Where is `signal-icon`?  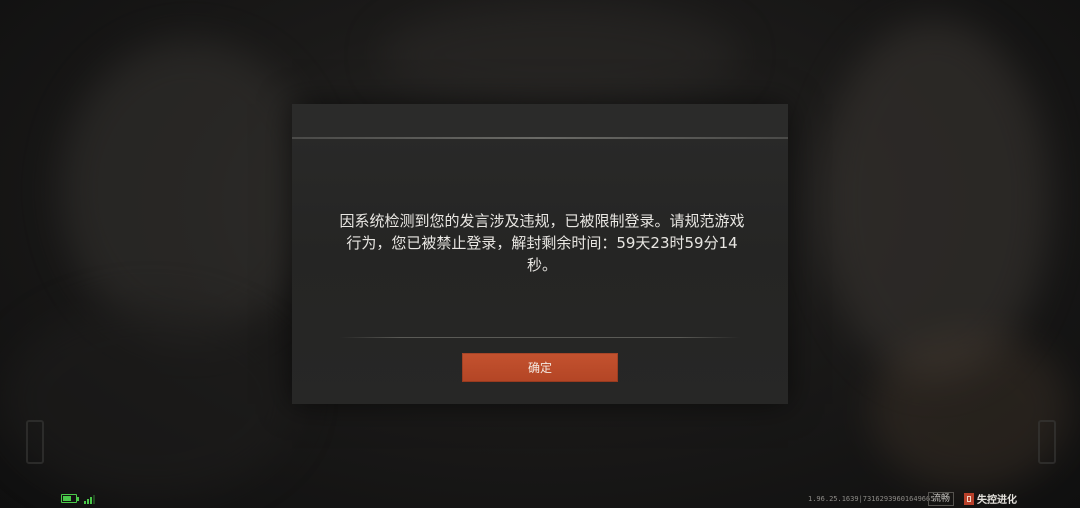 signal-icon is located at coordinates (90, 499).